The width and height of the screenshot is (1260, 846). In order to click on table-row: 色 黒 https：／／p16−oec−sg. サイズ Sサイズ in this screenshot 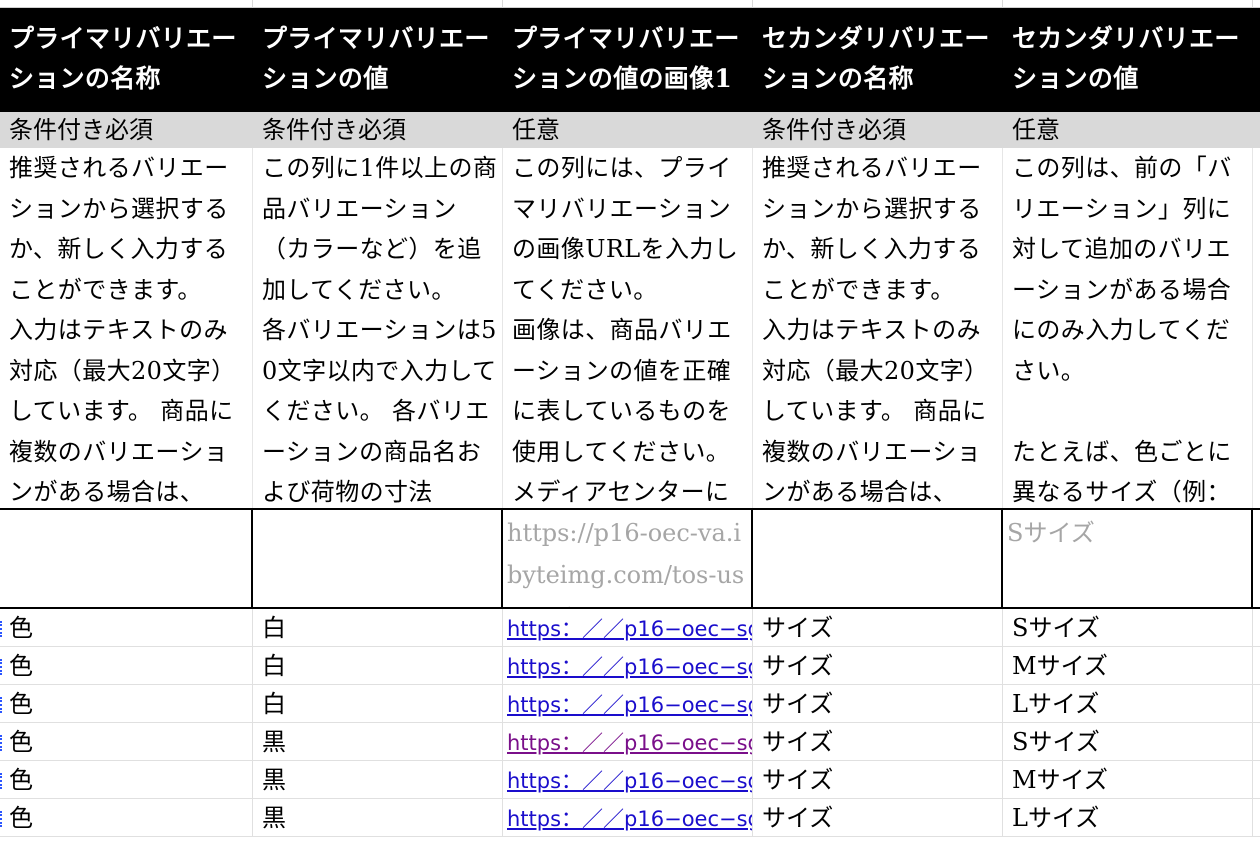, I will do `click(630, 742)`.